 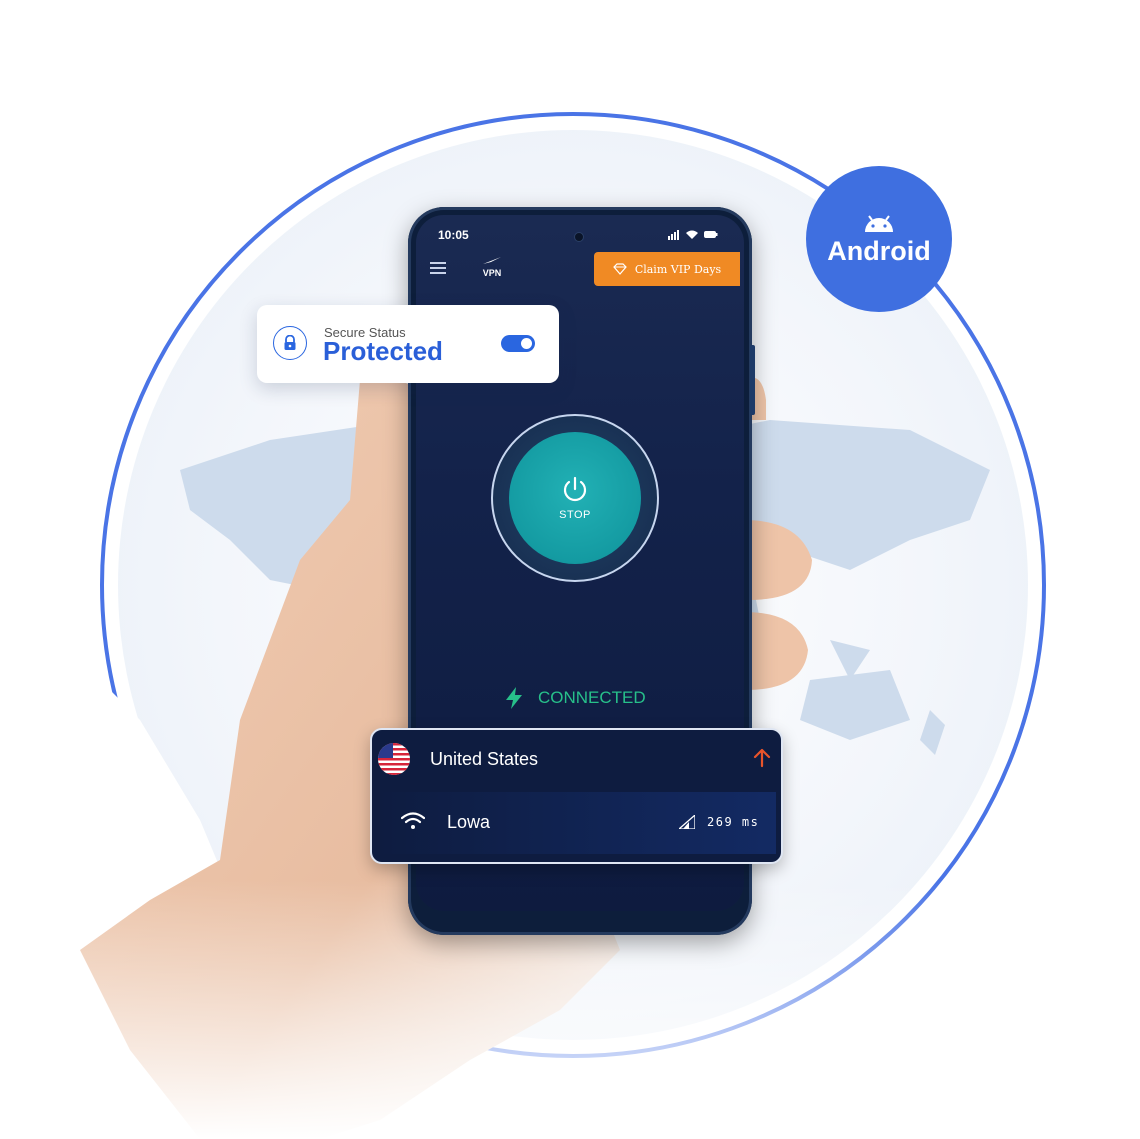 What do you see at coordinates (733, 822) in the screenshot?
I see `ping-value: 269 ms` at bounding box center [733, 822].